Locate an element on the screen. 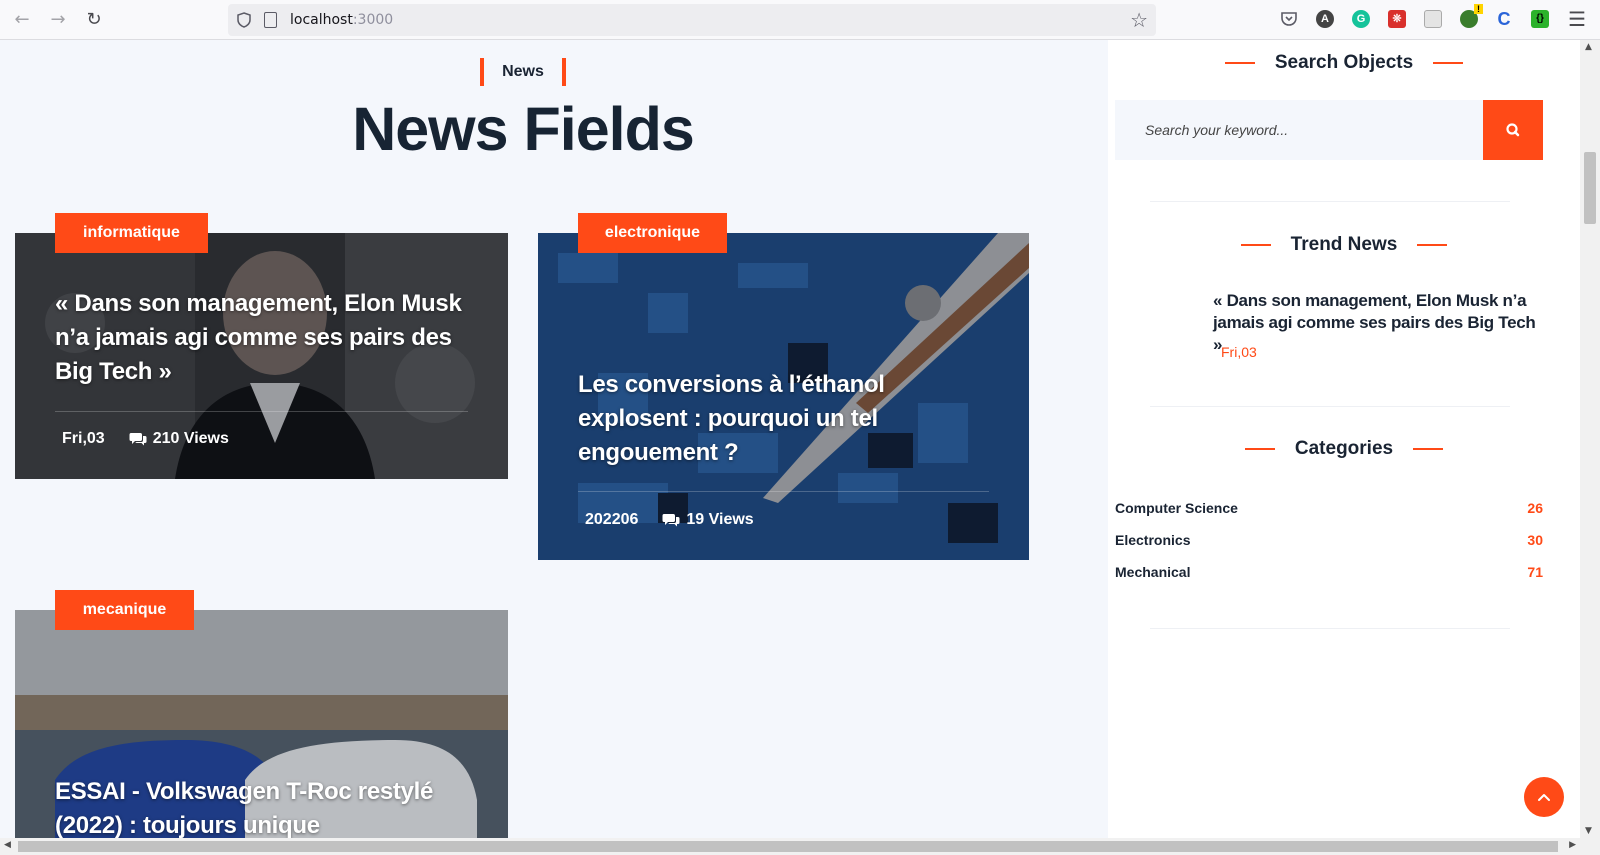  news-card-meta: Fri,03 210 Views is located at coordinates (145, 439).